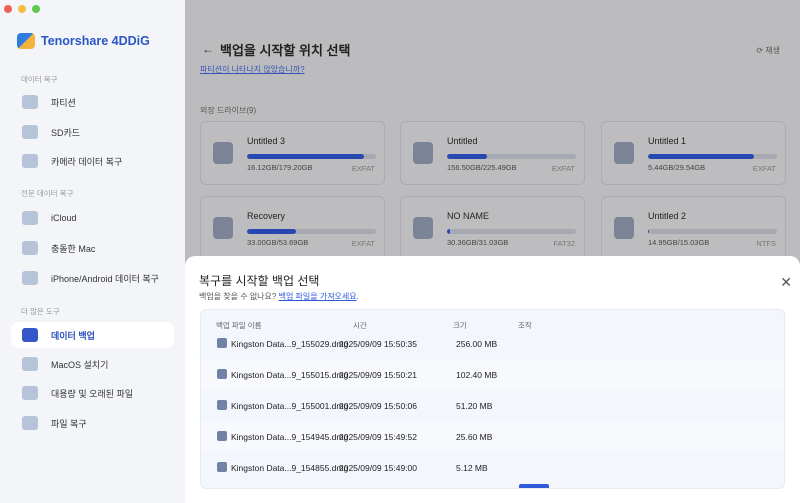 Image resolution: width=800 pixels, height=503 pixels. Describe the element at coordinates (534, 486) in the screenshot. I see `scrollbar` at that location.